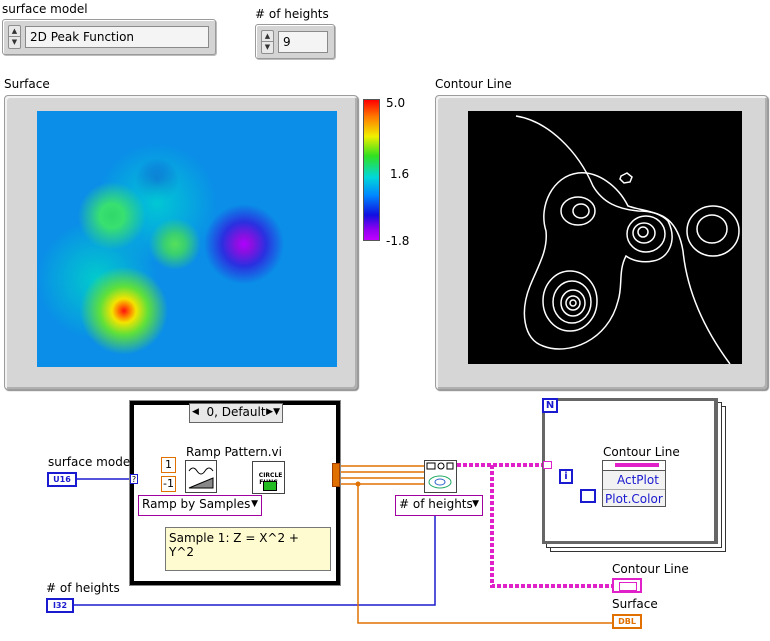 This screenshot has width=770, height=641. Describe the element at coordinates (637, 465) in the screenshot. I see `property-ref-wire` at that location.